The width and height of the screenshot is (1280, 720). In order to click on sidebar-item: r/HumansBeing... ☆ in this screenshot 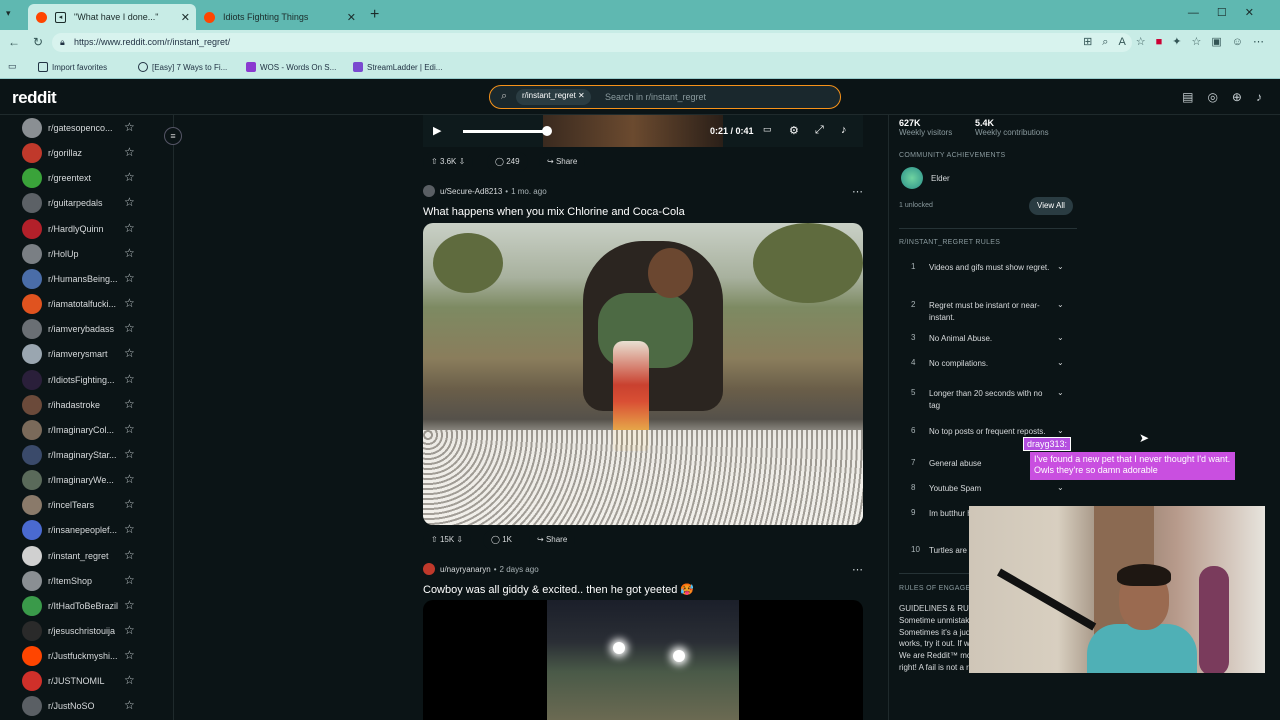, I will do `click(97, 279)`.